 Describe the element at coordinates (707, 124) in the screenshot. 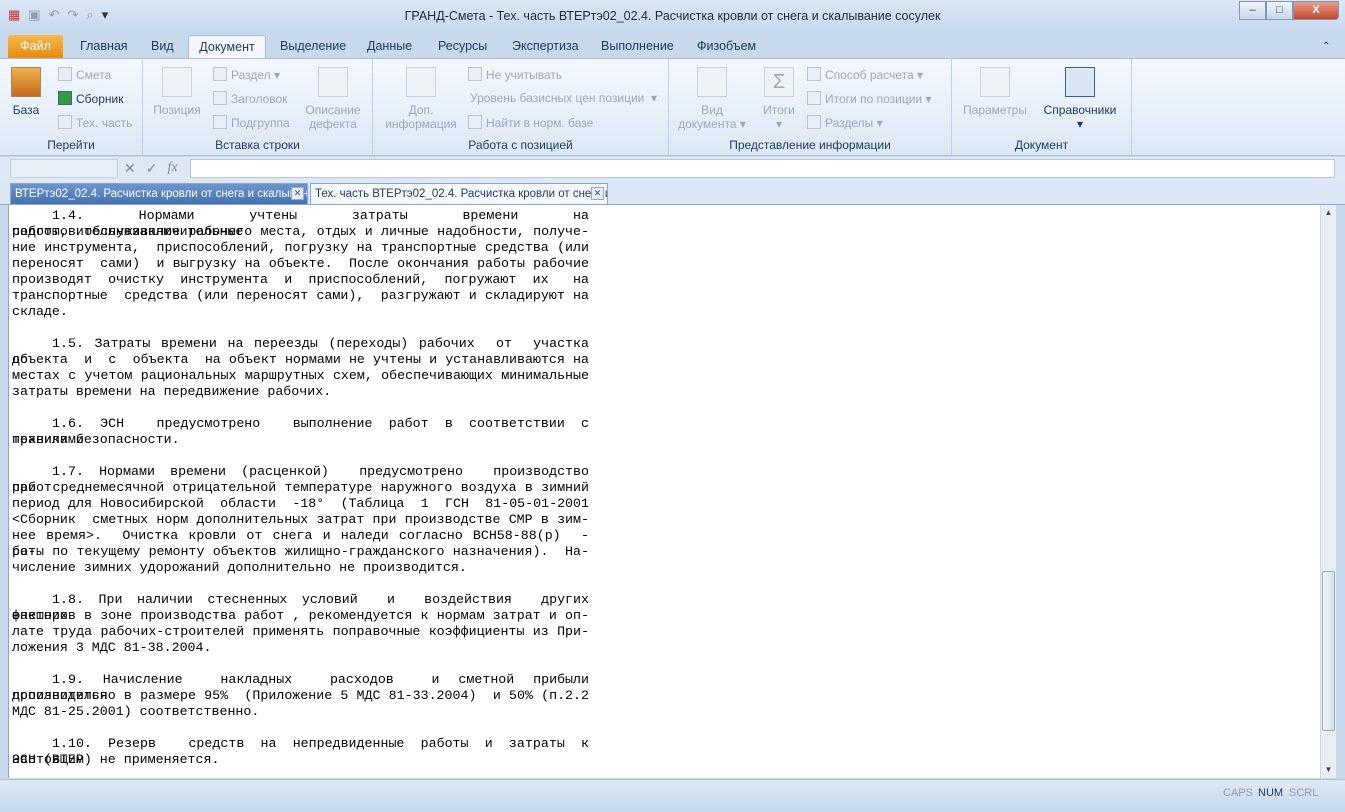

I see `vid-label-2: документа` at that location.